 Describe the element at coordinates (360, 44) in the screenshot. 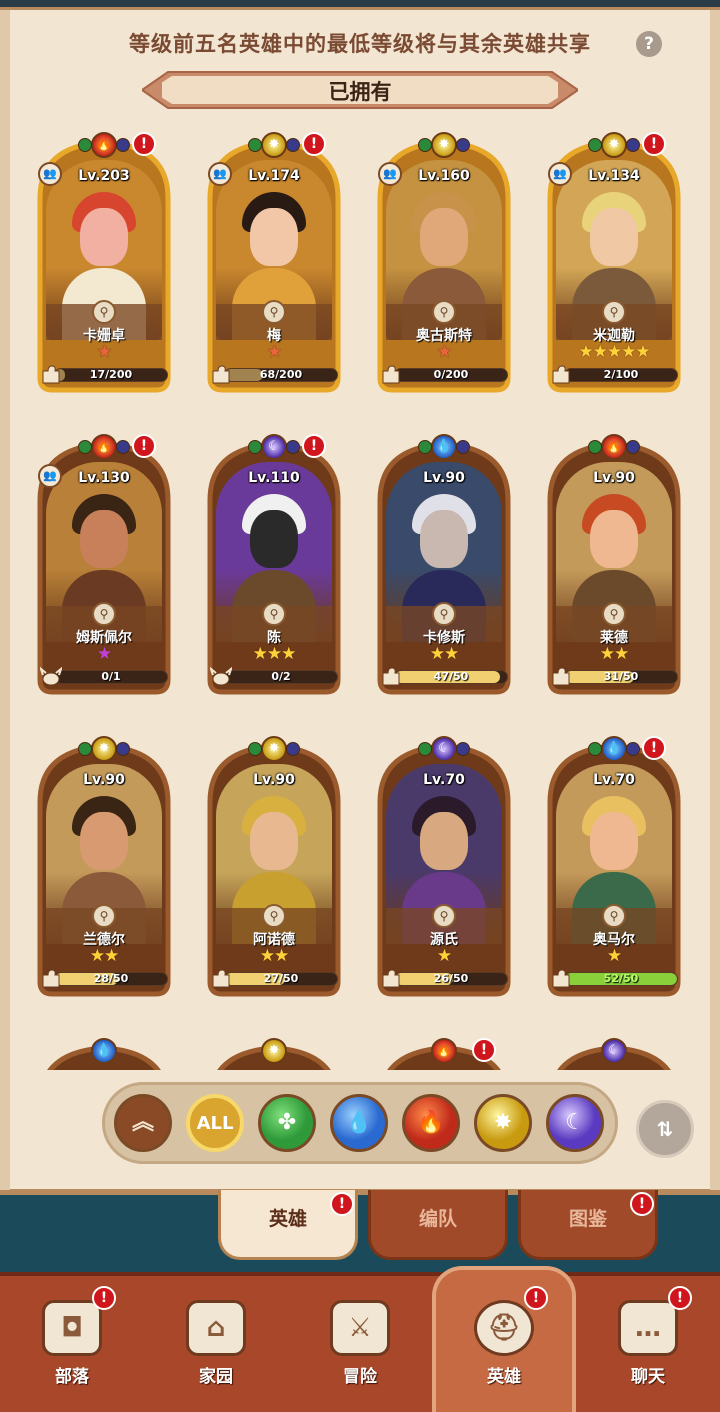

I see `level-share-info: 等级前五名英雄中的最低等级将与其余英雄共享` at that location.